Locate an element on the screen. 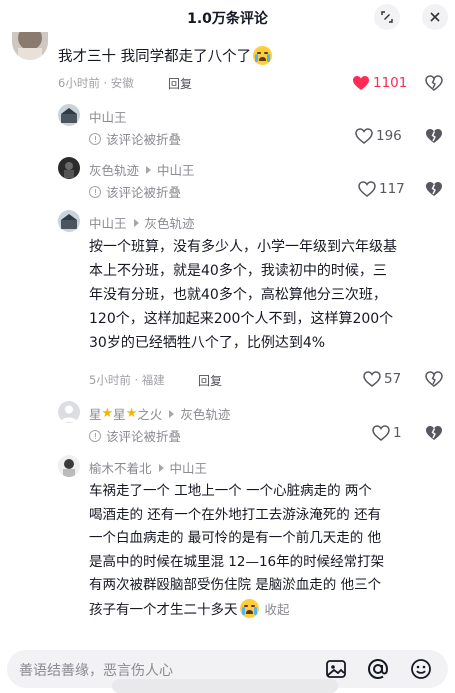  reply-text-line: 按一个班算，没有多少人，小学一年级到六年级基 is located at coordinates (243, 247).